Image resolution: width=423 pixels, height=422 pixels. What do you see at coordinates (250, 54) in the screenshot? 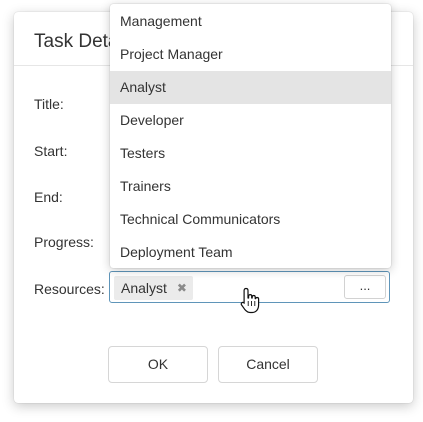
I see `dropdown-item-project-manager: Project Manager` at bounding box center [250, 54].